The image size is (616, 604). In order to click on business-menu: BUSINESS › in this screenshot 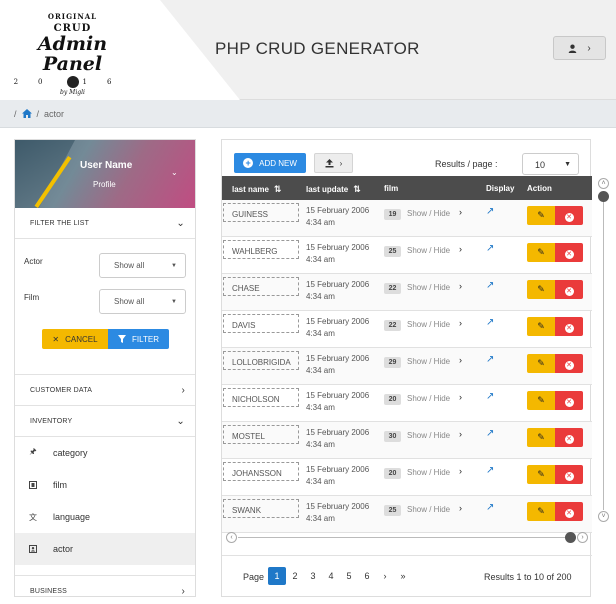, I will do `click(105, 590)`.